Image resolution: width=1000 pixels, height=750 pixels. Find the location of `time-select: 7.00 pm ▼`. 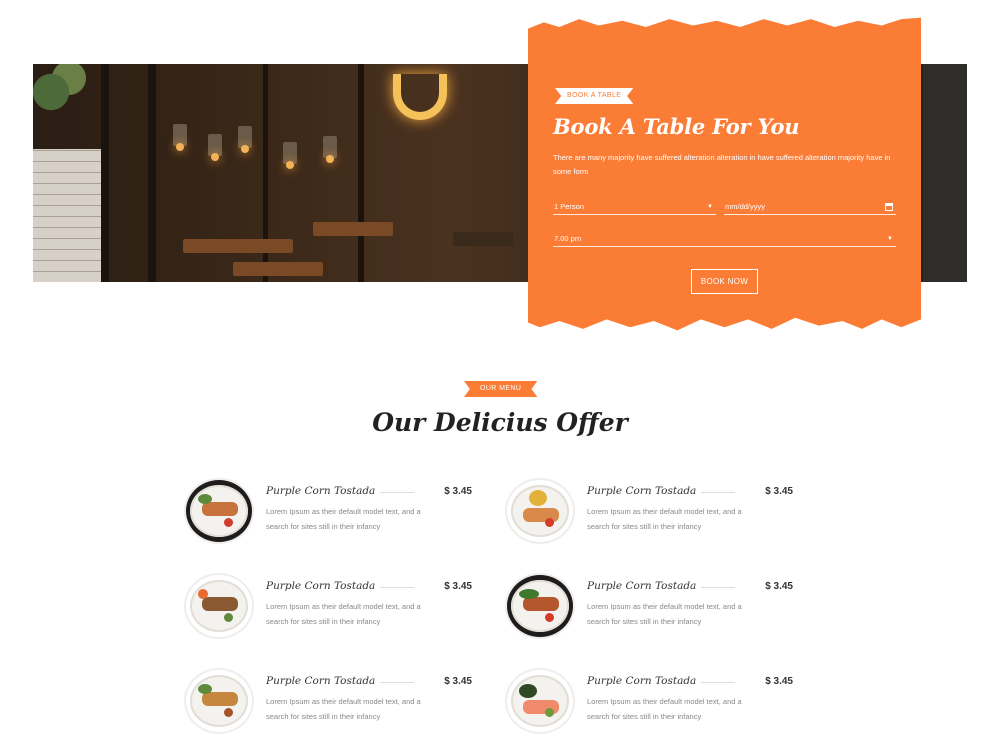

time-select: 7.00 pm ▼ is located at coordinates (724, 240).